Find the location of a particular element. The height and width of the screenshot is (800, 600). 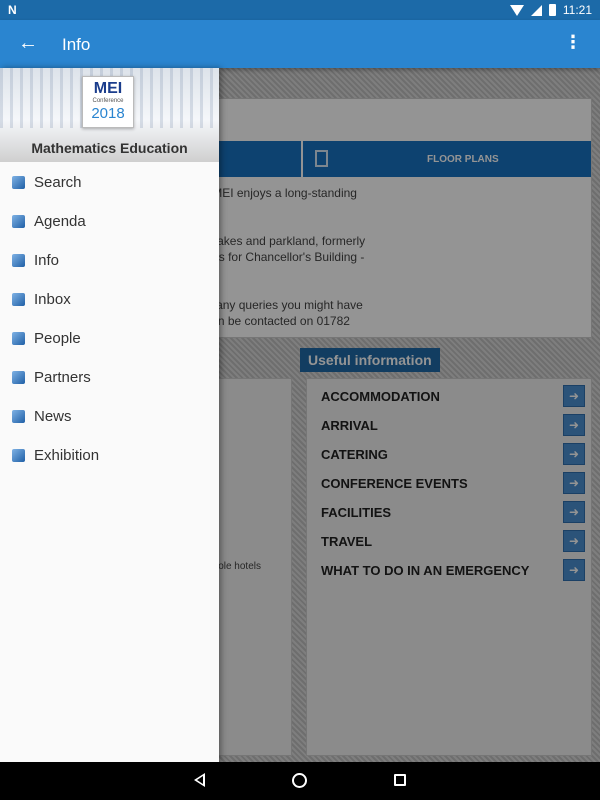

system-nav-bar is located at coordinates (300, 781).